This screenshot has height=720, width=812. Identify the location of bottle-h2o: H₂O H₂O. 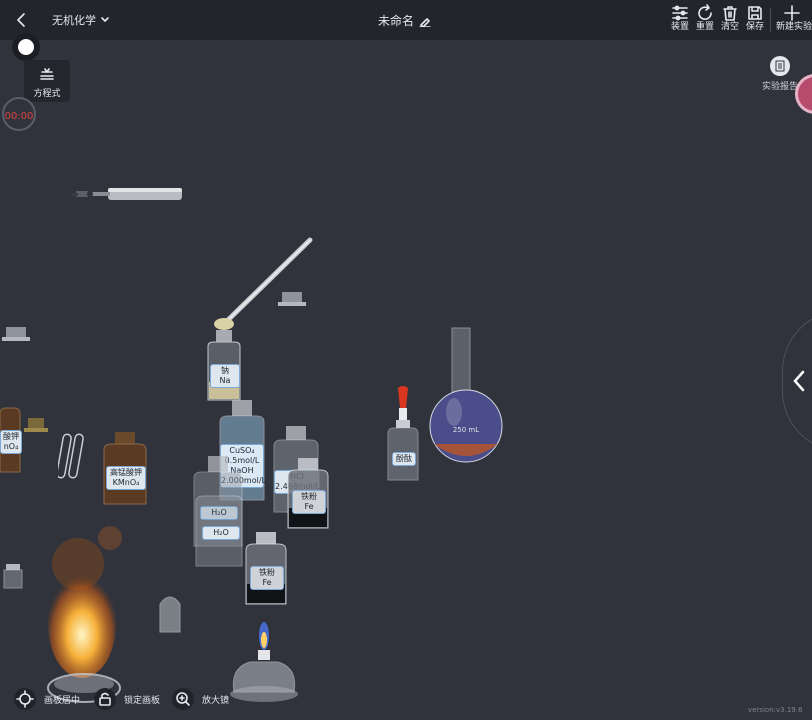
(218, 512).